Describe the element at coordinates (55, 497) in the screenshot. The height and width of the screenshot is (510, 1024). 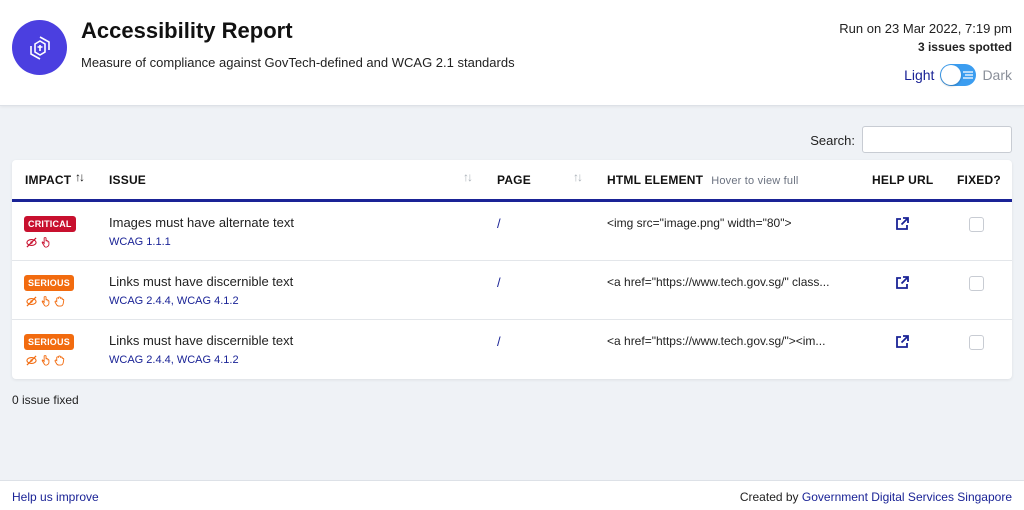
I see `help-us-improve-link: Help us improve` at that location.